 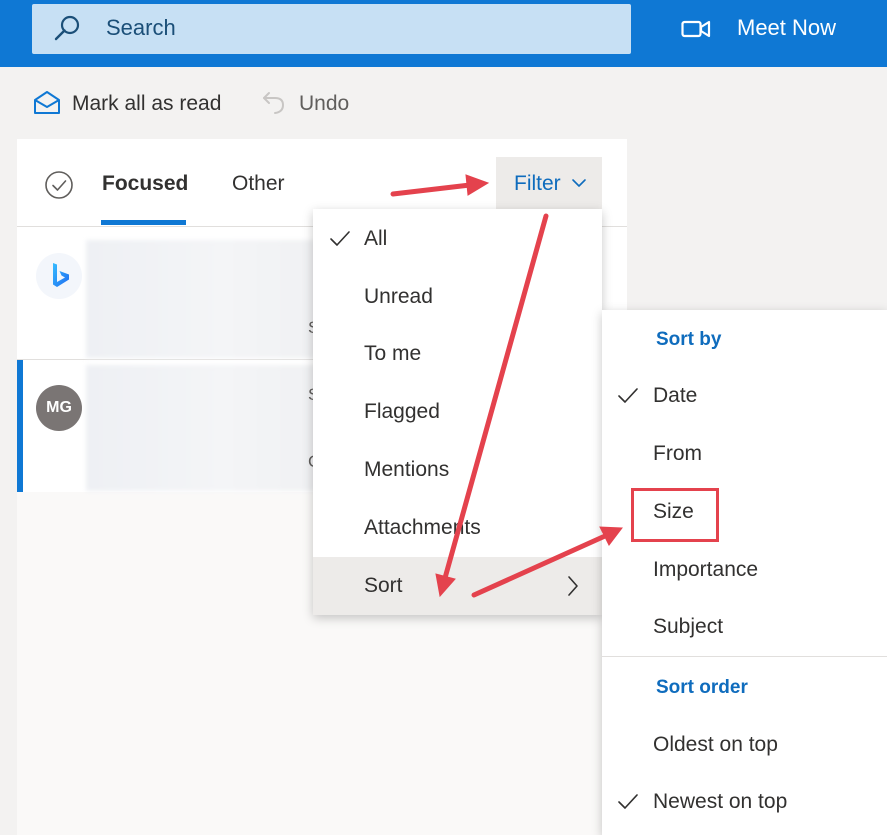 What do you see at coordinates (398, 296) in the screenshot?
I see `menu-item-label: Unread` at bounding box center [398, 296].